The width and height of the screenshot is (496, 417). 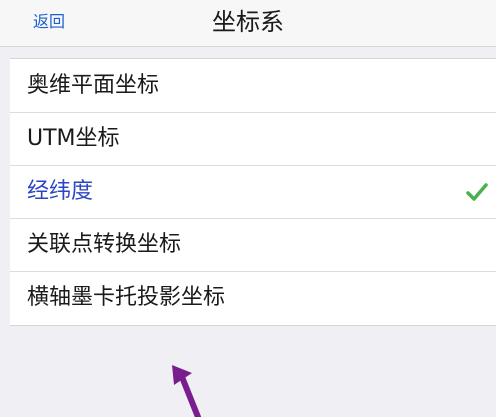 What do you see at coordinates (126, 297) in the screenshot?
I see `list-item-label: 横轴墨卡托投影坐标` at bounding box center [126, 297].